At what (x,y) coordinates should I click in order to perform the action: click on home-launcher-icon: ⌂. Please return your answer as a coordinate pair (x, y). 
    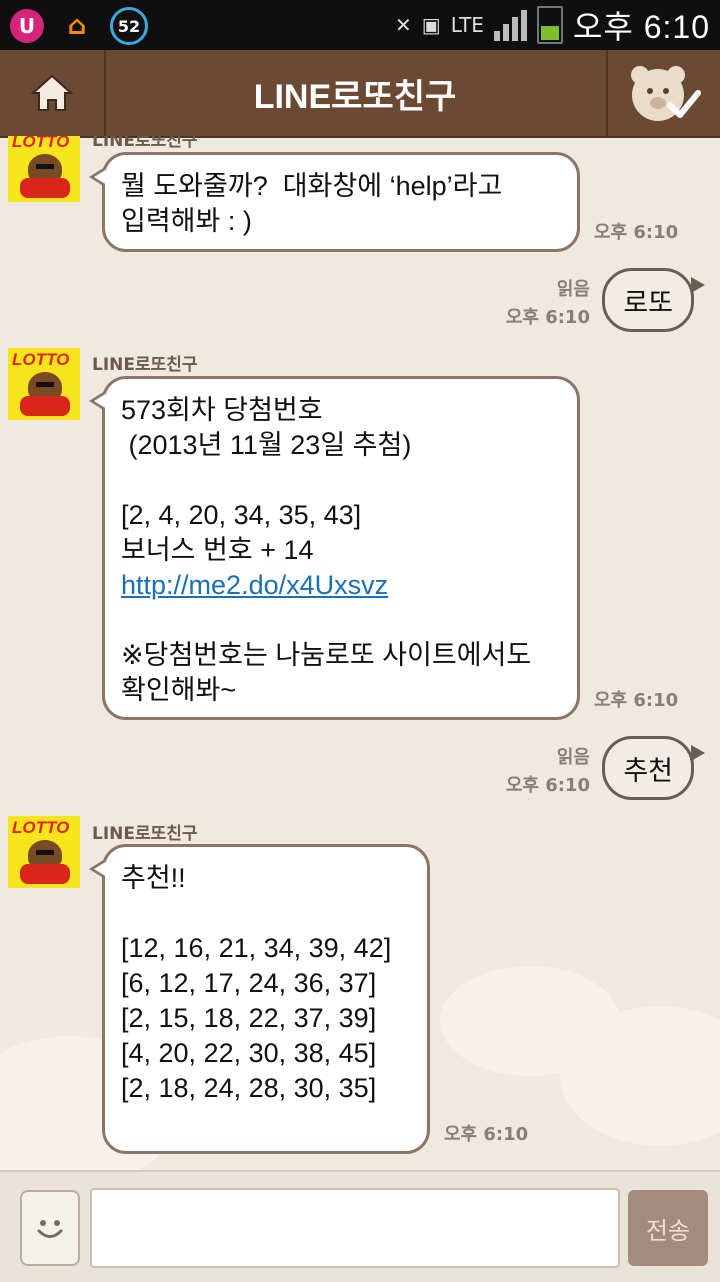
    Looking at the image, I should click on (77, 26).